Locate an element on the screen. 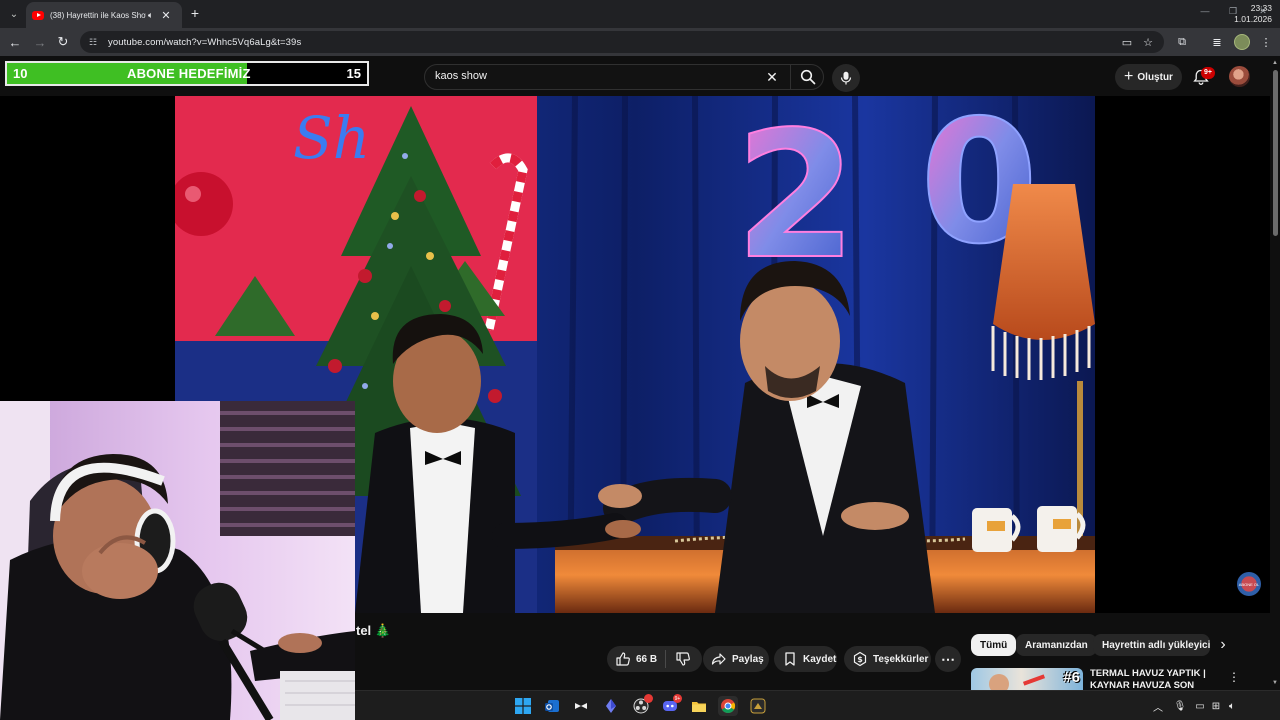 The image size is (1280, 720). chip-from-search: Aramanızdan is located at coordinates (1056, 645).